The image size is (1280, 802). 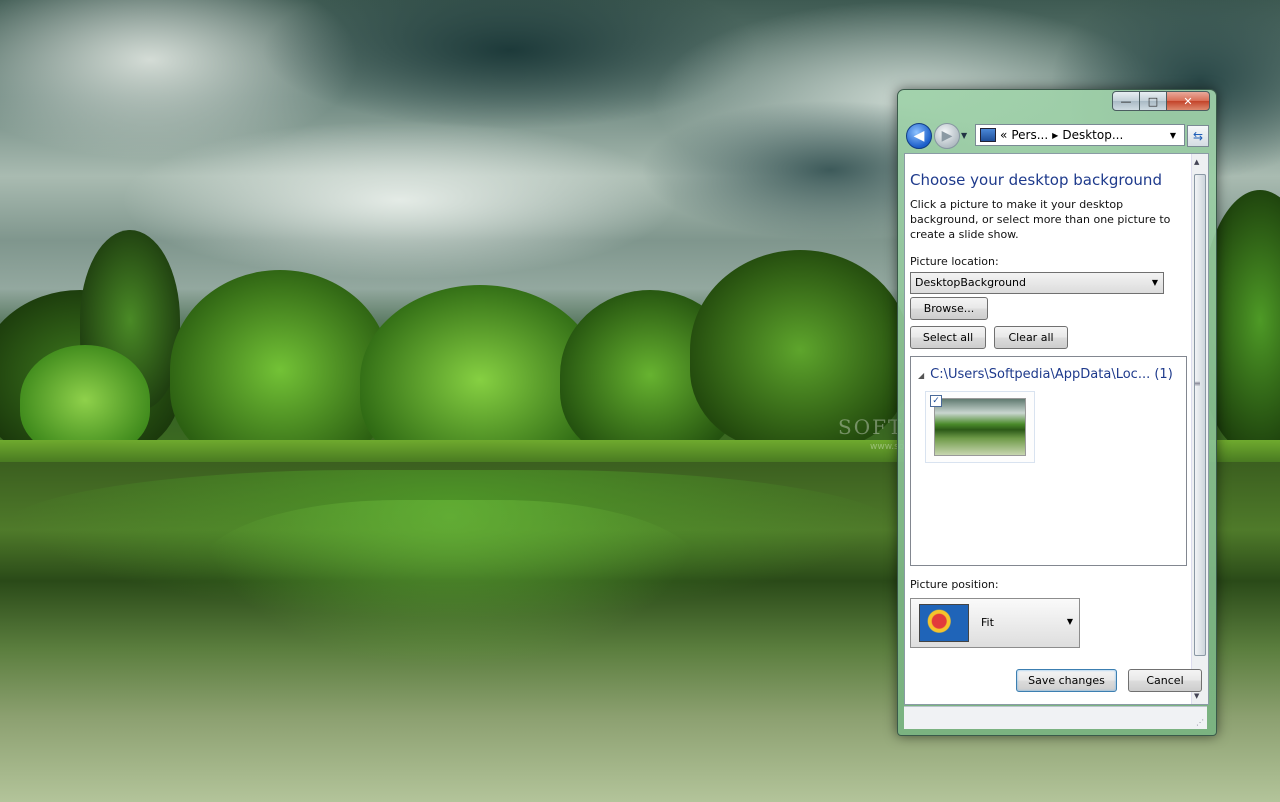 What do you see at coordinates (1196, 696) in the screenshot?
I see `scroll-down-icon: ▼` at bounding box center [1196, 696].